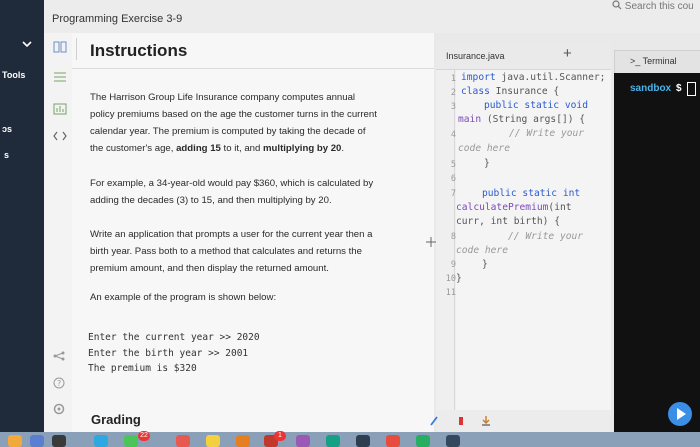 This screenshot has width=700, height=447. Describe the element at coordinates (567, 53) in the screenshot. I see `add-file-button: +` at that location.